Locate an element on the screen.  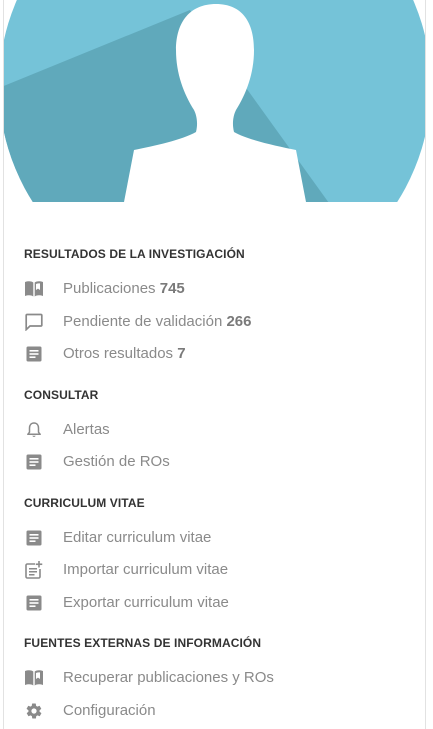
menu-item-configuracion: Configuración is located at coordinates (214, 711).